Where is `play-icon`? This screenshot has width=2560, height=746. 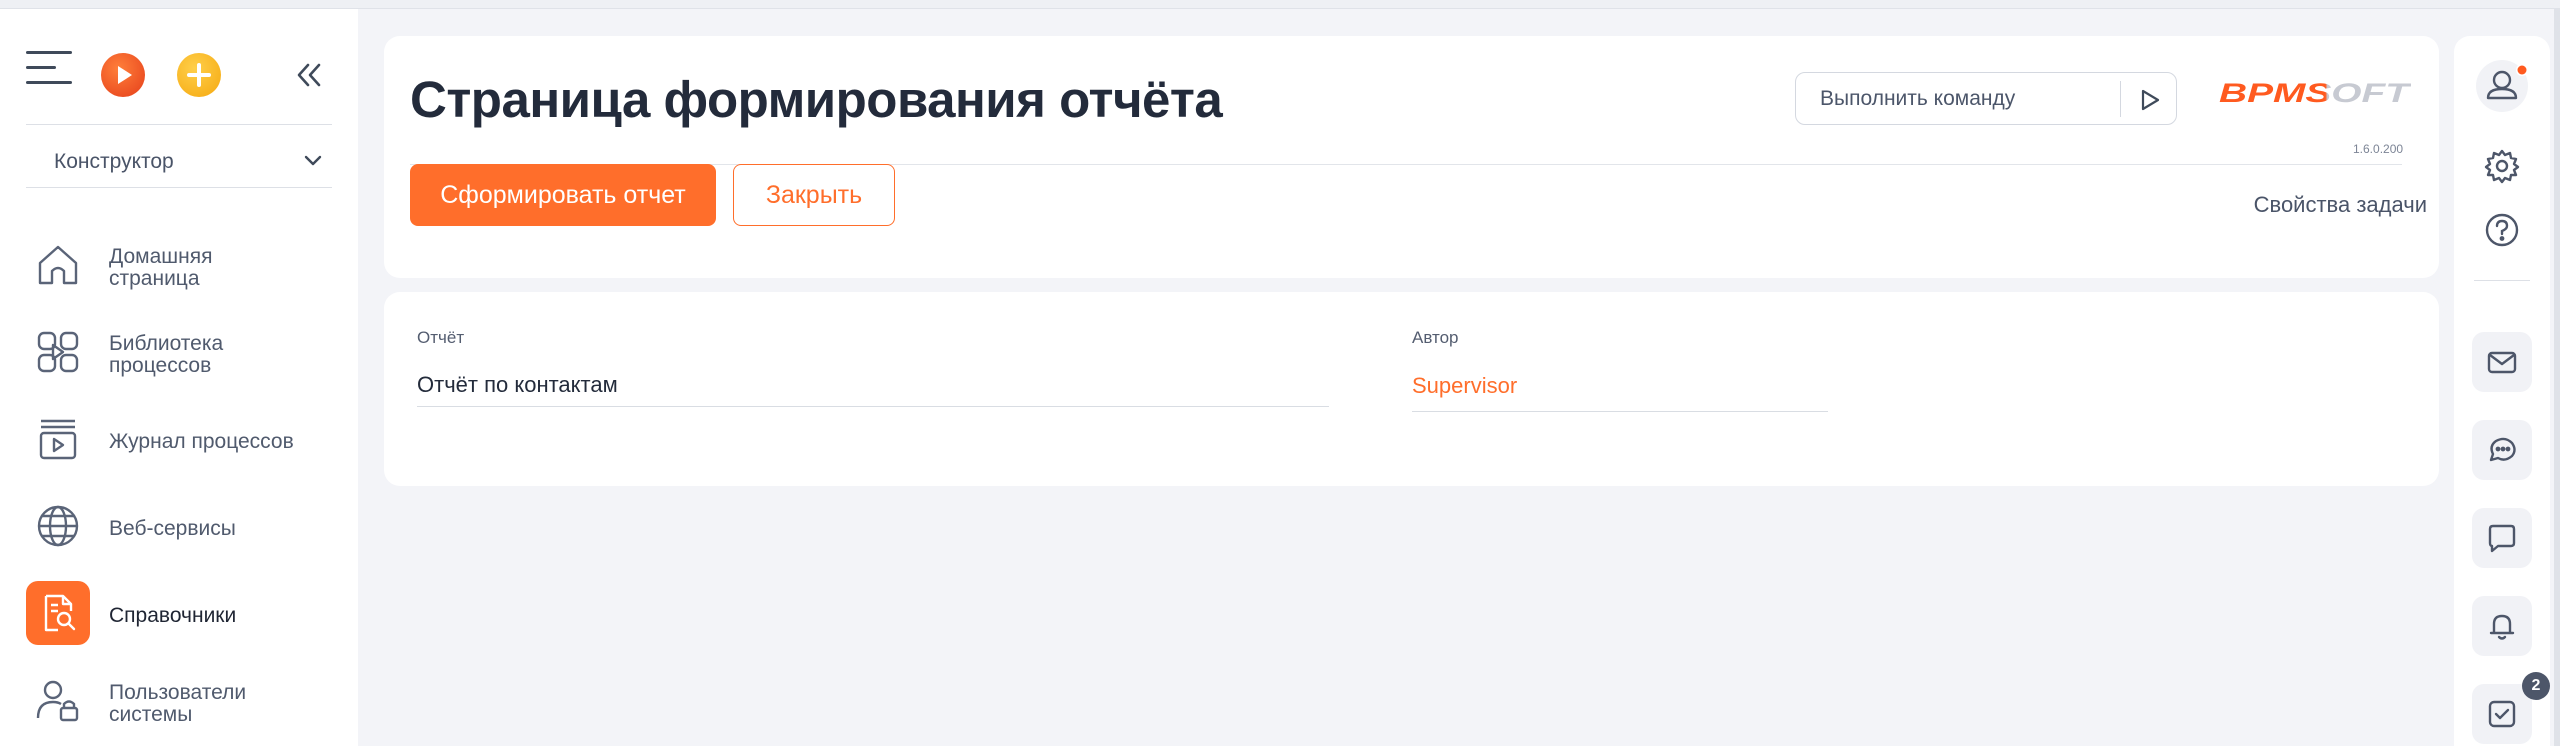 play-icon is located at coordinates (125, 75).